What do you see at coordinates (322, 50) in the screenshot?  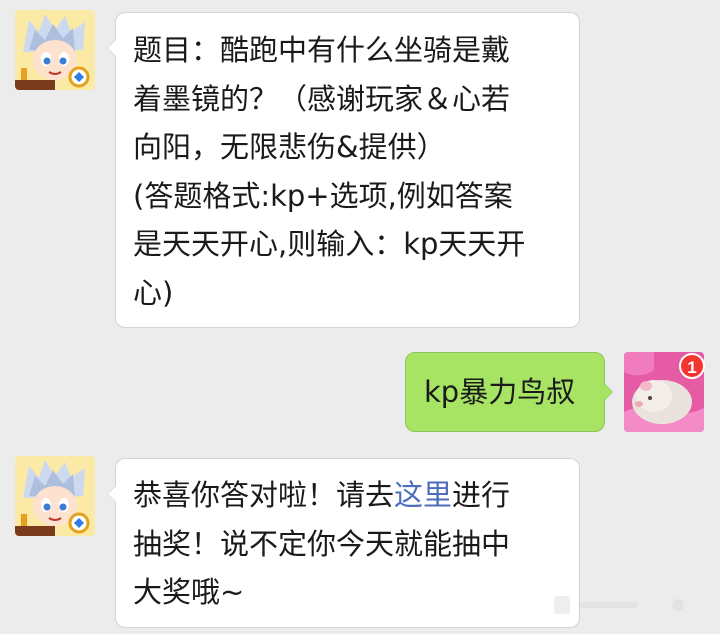 I see `message-line: 题目：酷跑中有什么坐骑是戴` at bounding box center [322, 50].